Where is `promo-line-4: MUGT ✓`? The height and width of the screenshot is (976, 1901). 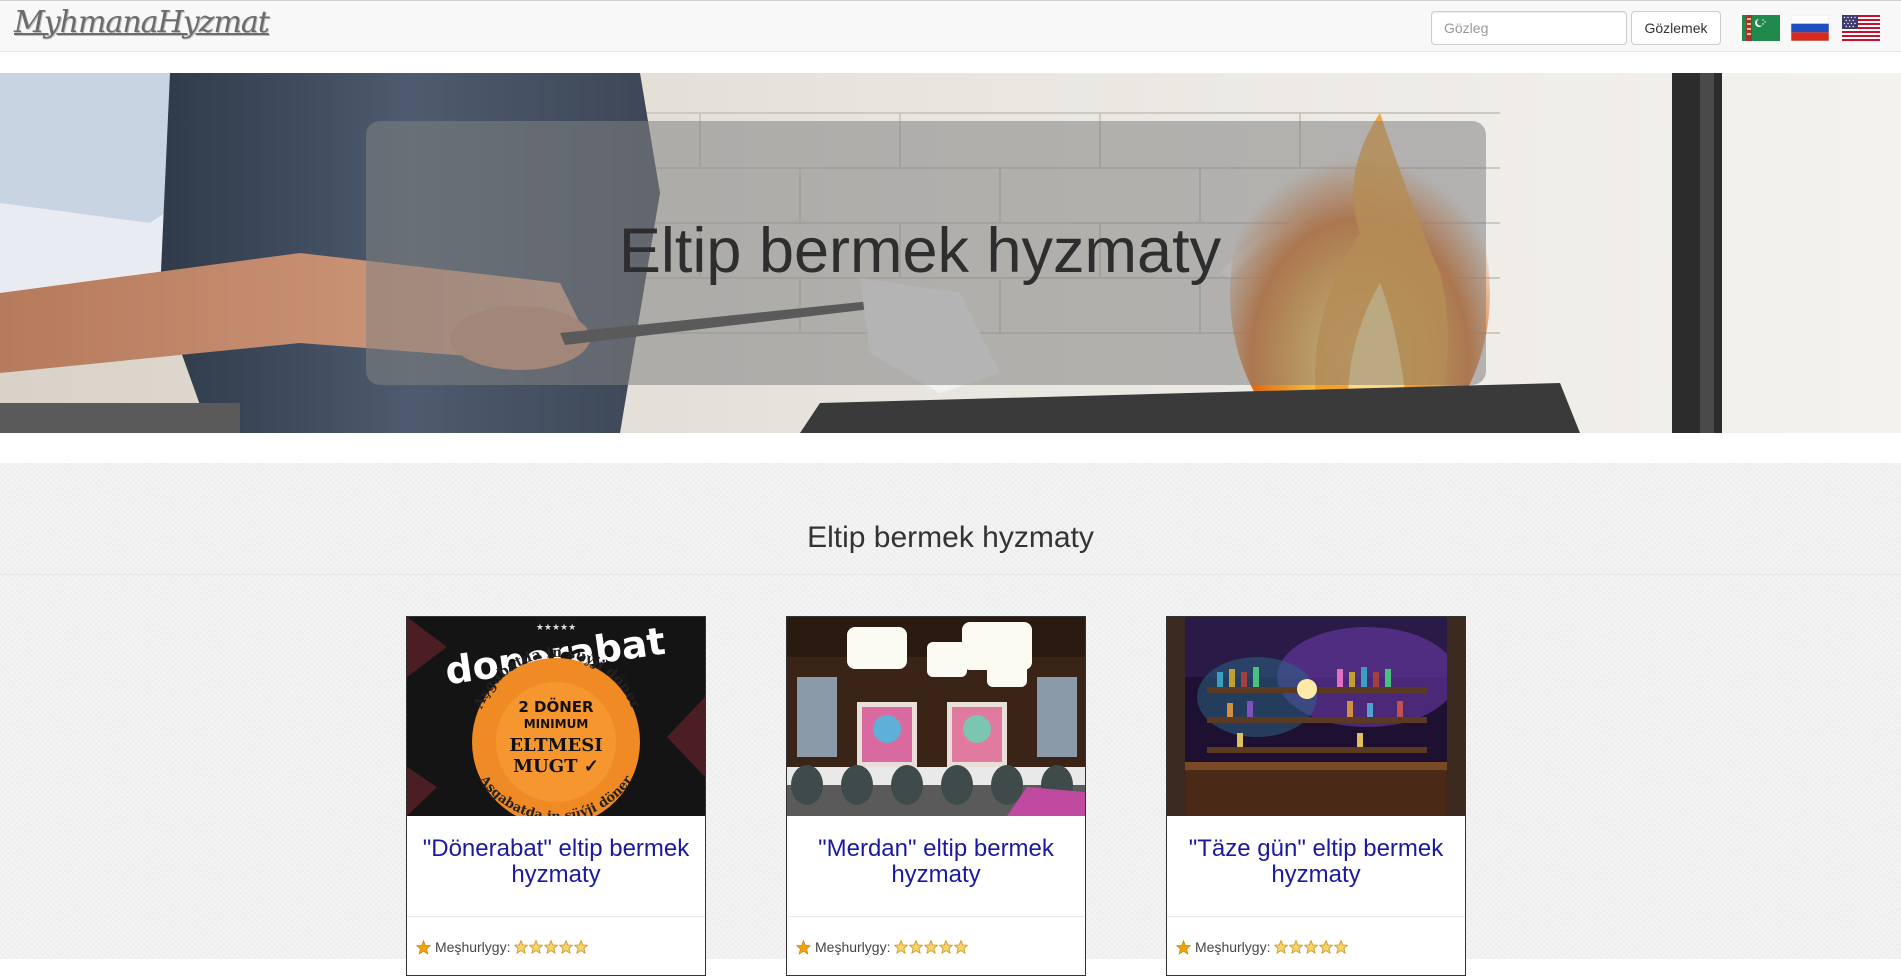
promo-line-4: MUGT ✓ is located at coordinates (556, 766).